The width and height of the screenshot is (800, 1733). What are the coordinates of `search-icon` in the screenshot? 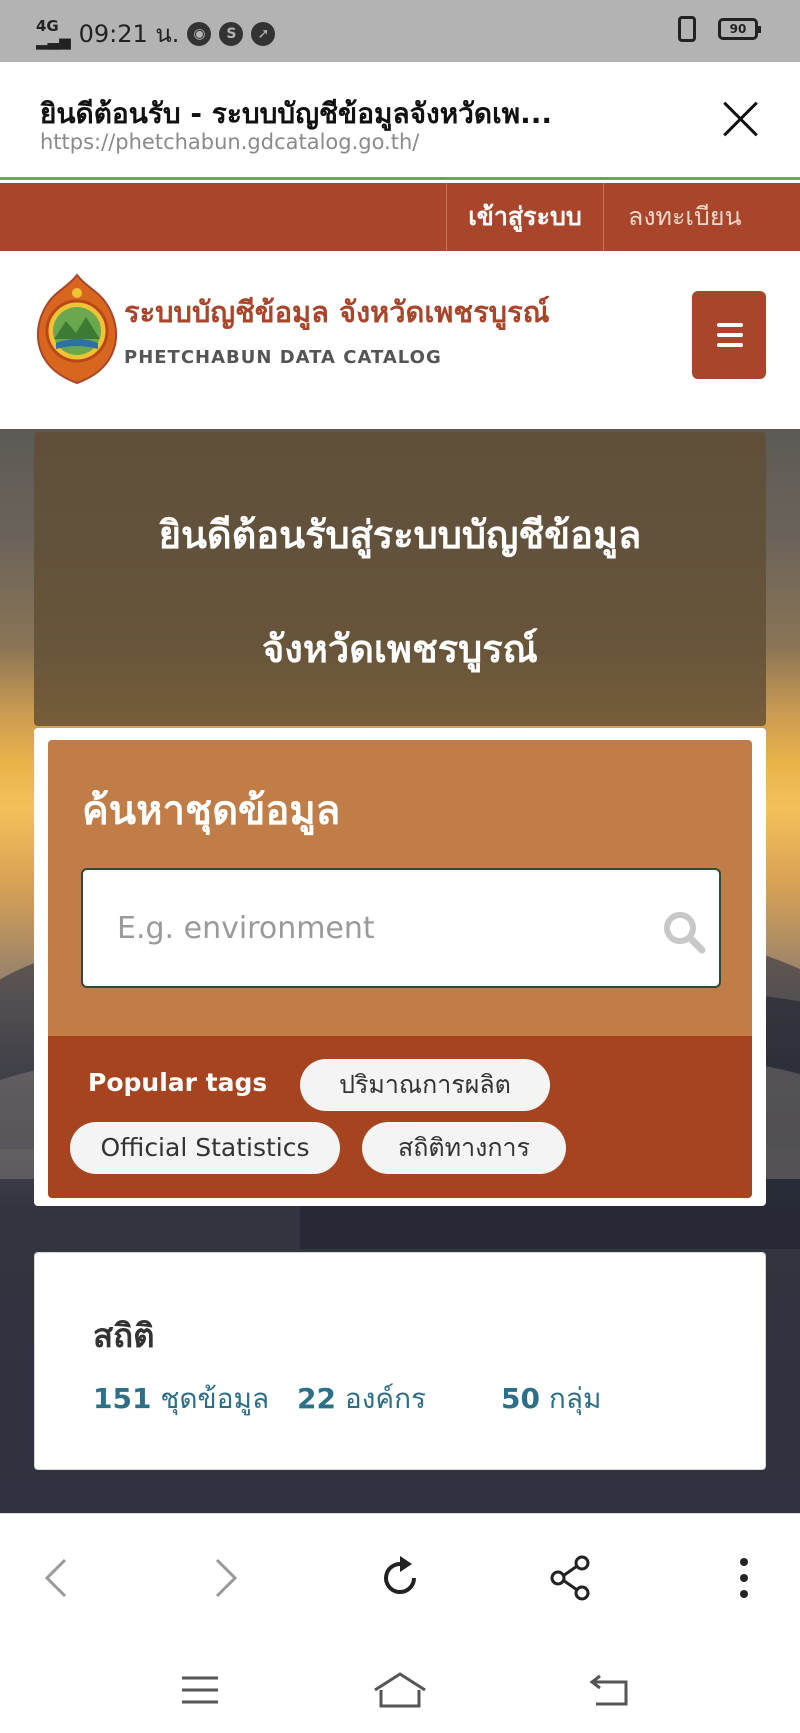 It's located at (684, 932).